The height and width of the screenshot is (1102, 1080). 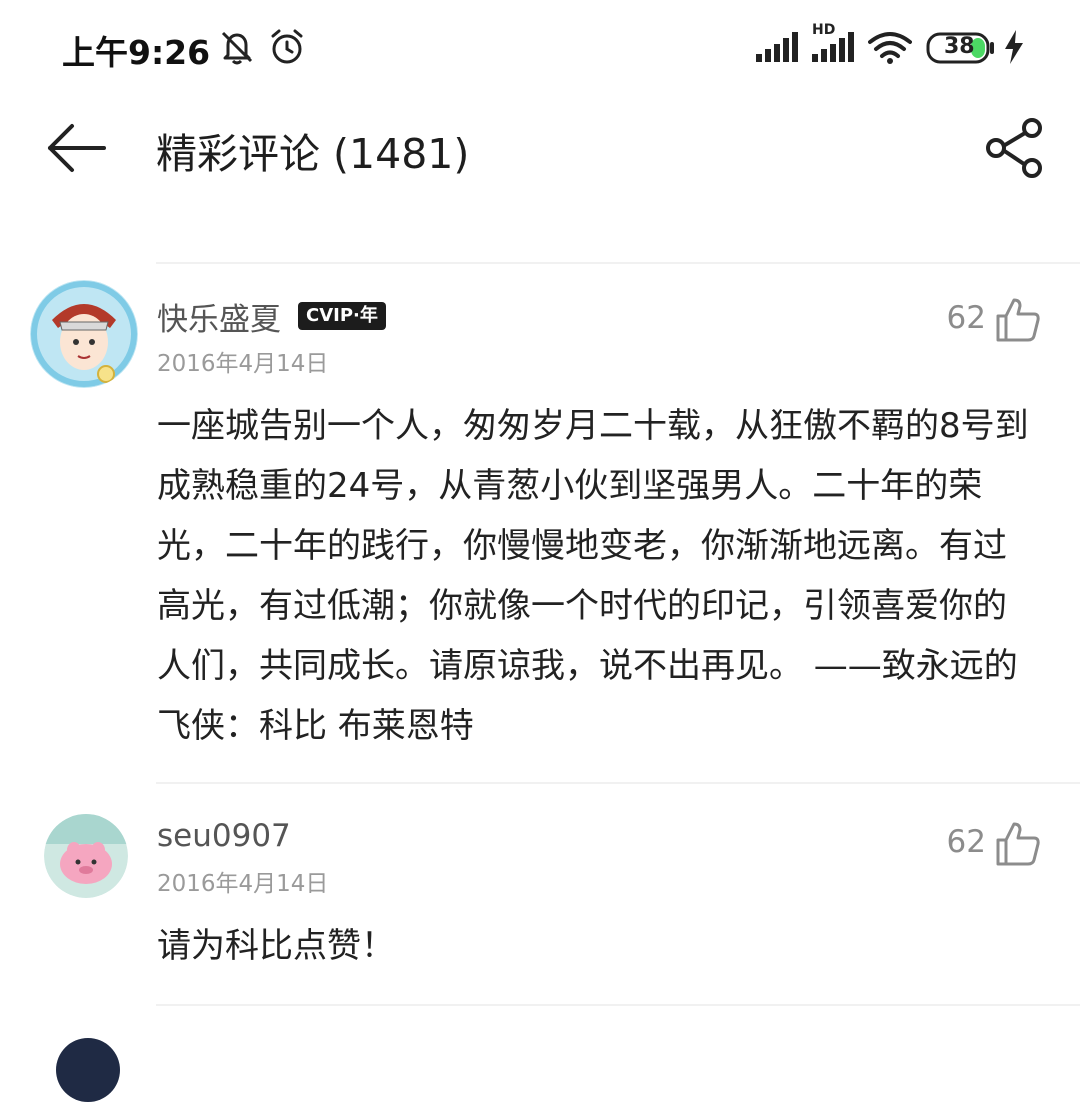 I want to click on network-type-label: HD, so click(x=824, y=30).